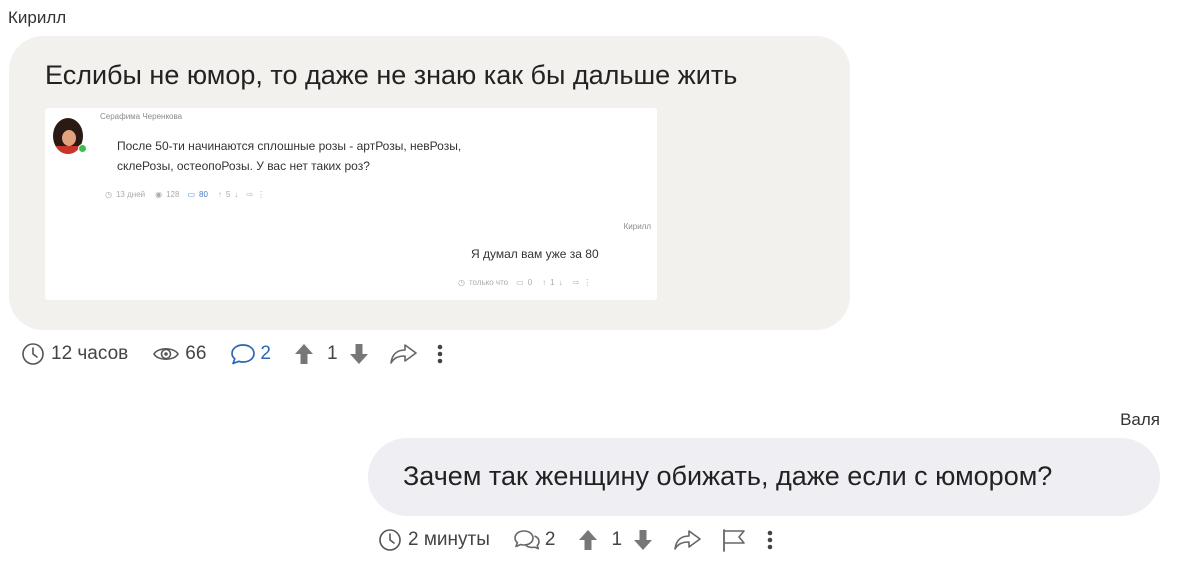  Describe the element at coordinates (130, 194) in the screenshot. I see `time-label: 13 дней` at that location.